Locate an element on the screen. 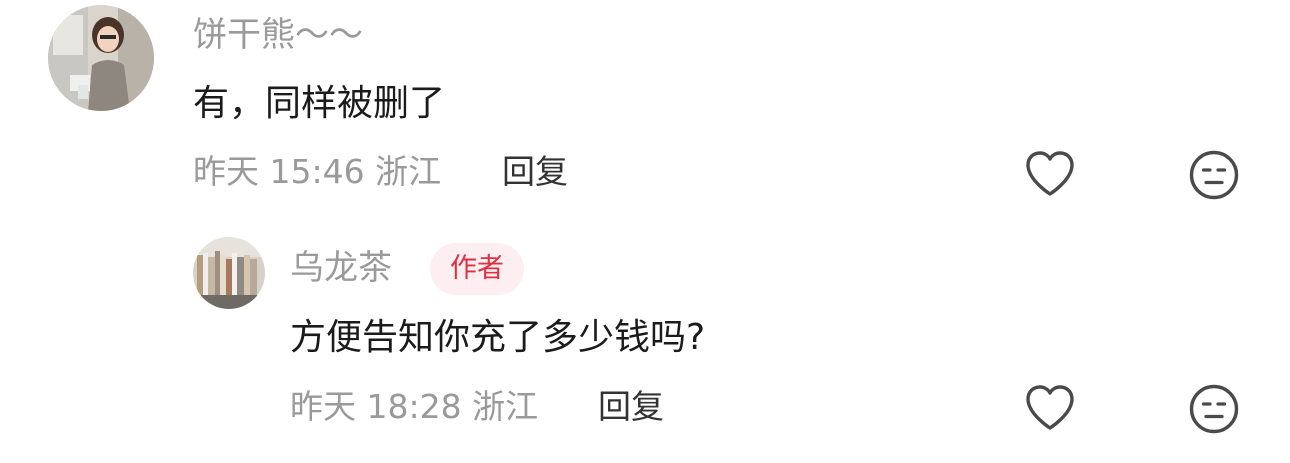 The height and width of the screenshot is (463, 1290). avatar-illustrated-girl-icon is located at coordinates (101, 58).